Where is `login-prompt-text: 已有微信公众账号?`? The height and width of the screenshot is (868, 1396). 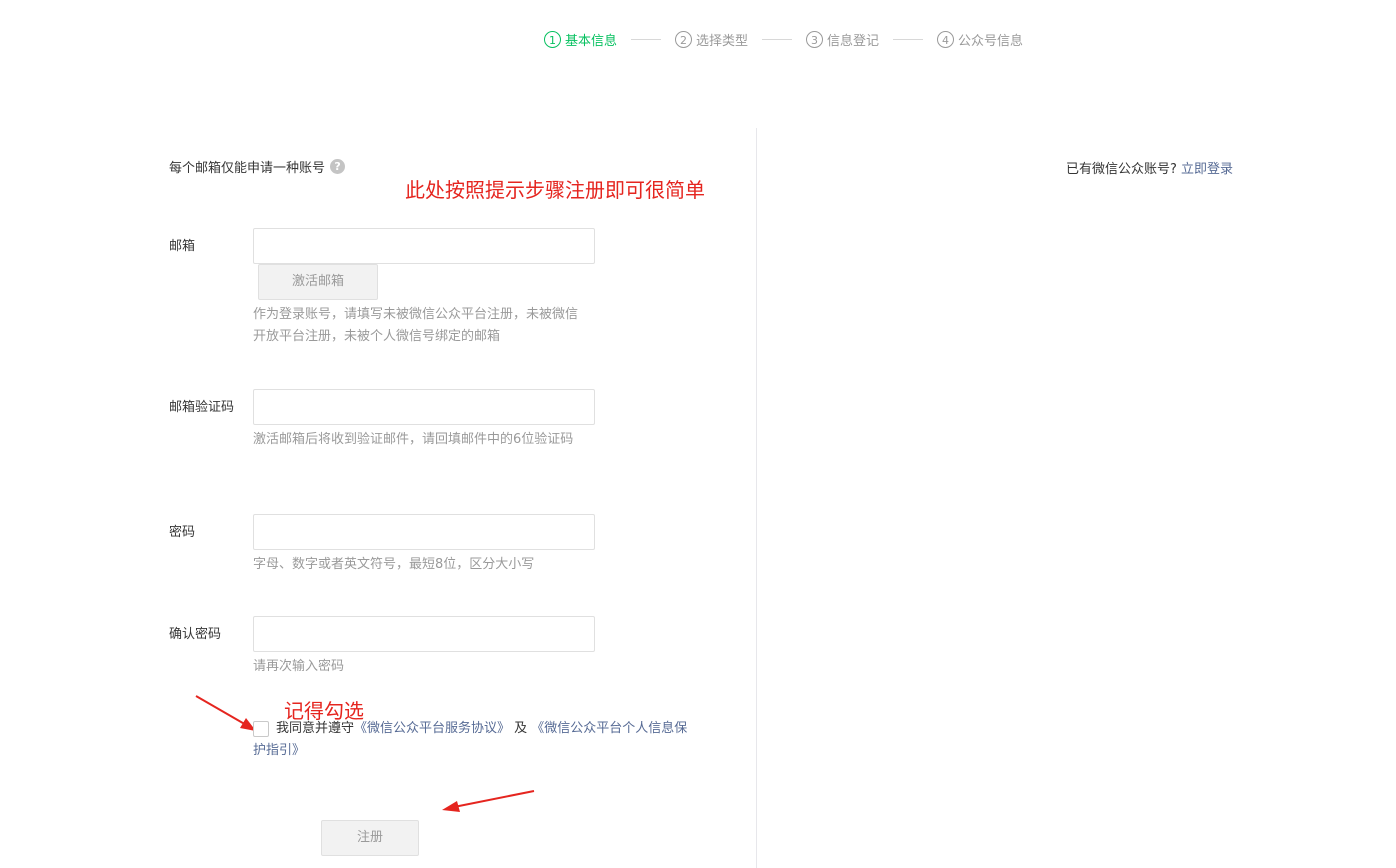
login-prompt-text: 已有微信公众账号? is located at coordinates (1121, 169).